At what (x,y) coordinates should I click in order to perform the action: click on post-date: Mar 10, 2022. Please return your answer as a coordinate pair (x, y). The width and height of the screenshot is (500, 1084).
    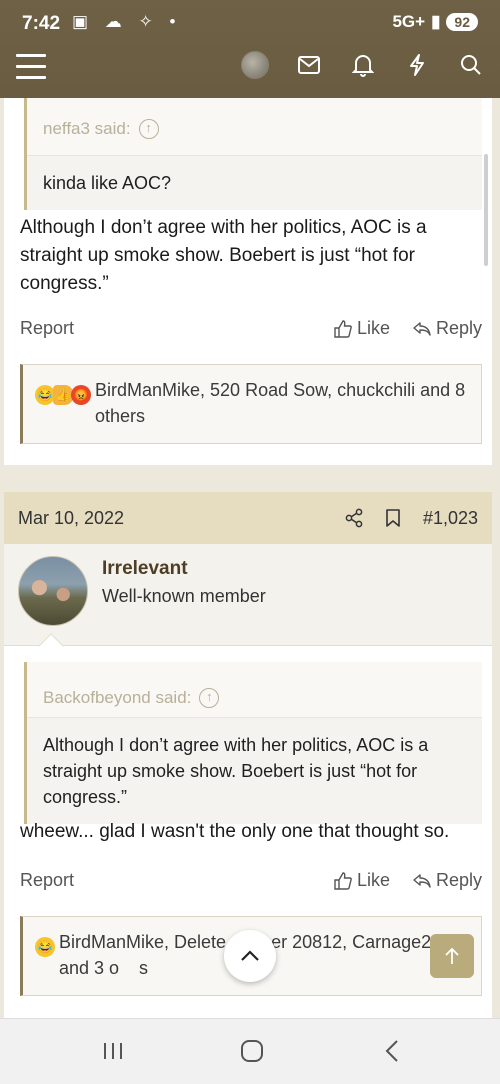
    Looking at the image, I should click on (181, 518).